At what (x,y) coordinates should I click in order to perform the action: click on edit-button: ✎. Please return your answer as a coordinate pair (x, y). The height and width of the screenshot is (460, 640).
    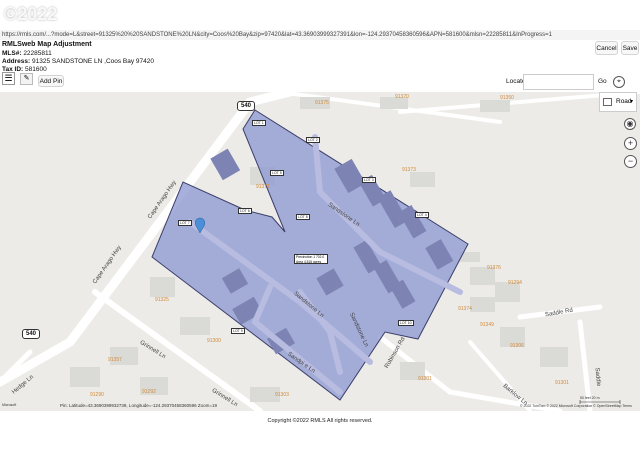
    Looking at the image, I should click on (26, 79).